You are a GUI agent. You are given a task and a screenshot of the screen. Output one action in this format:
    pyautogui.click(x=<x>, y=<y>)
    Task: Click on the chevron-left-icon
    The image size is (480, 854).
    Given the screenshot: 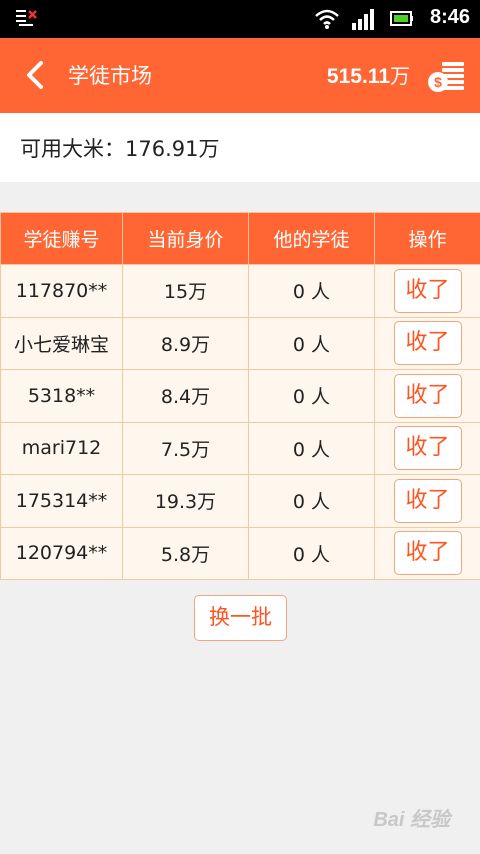 What is the action you would take?
    pyautogui.click(x=35, y=75)
    